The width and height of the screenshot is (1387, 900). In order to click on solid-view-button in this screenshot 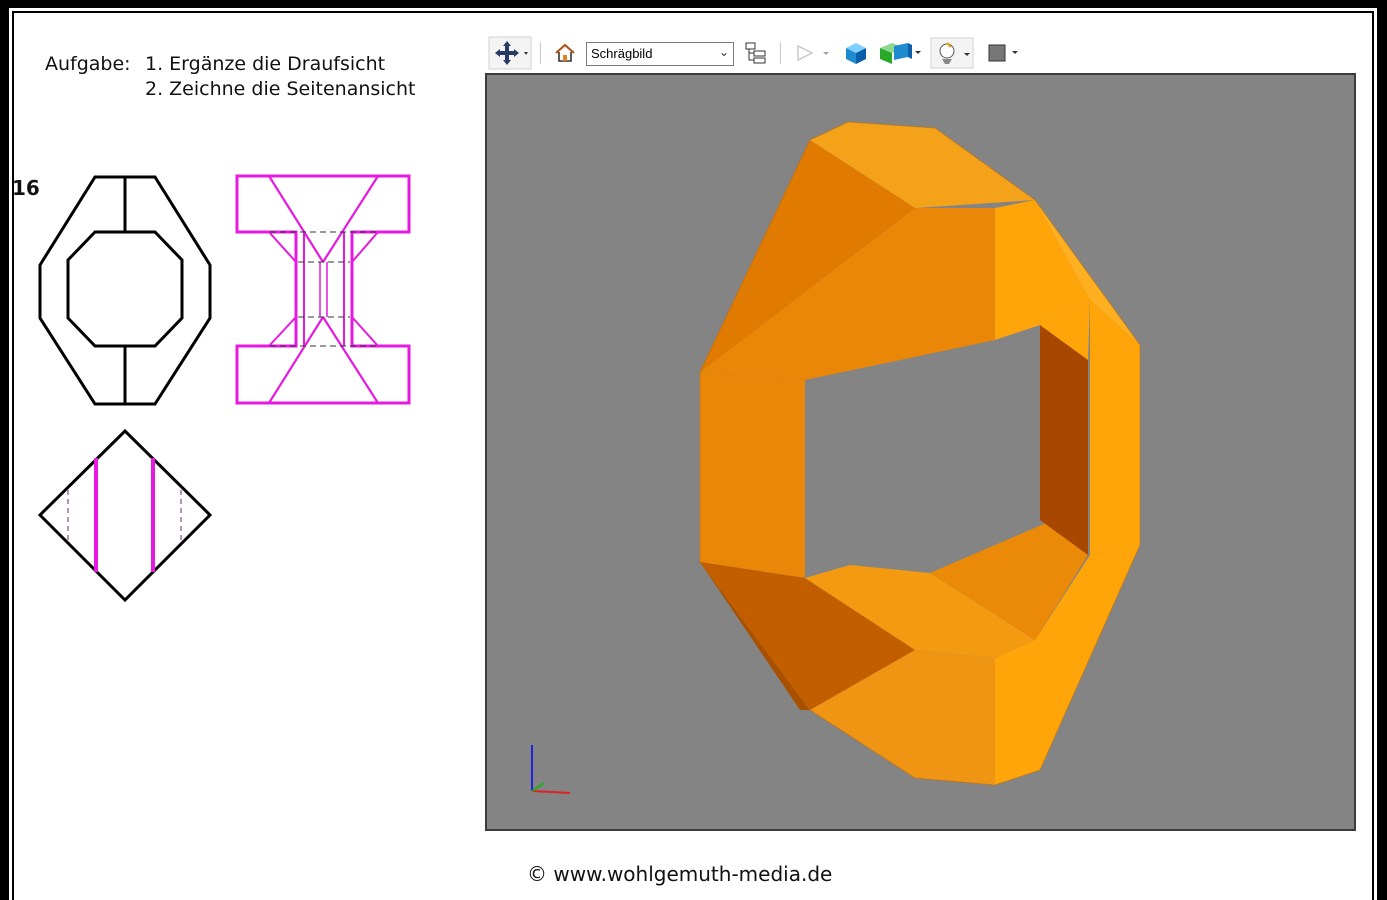, I will do `click(856, 53)`.